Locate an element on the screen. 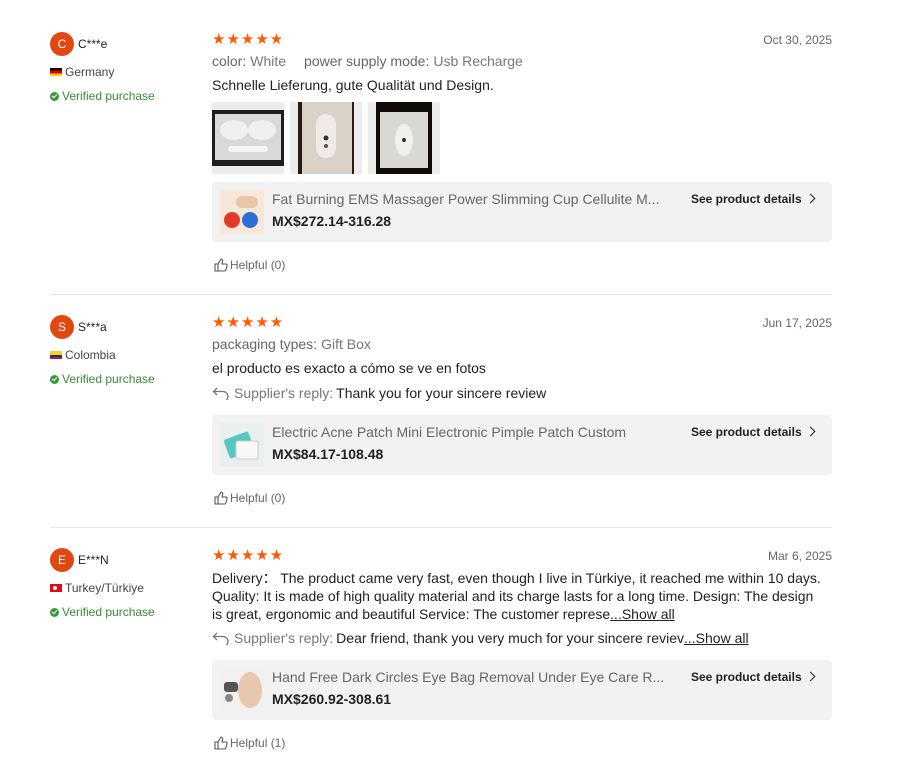 Image resolution: width=898 pixels, height=759 pixels. colombia-flag-icon is located at coordinates (56, 355).